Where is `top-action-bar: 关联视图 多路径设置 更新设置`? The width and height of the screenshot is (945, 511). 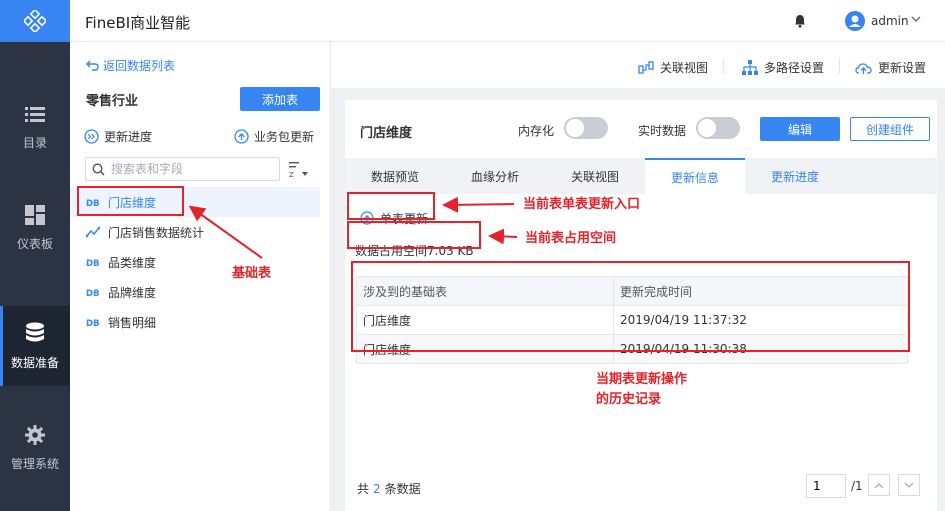
top-action-bar: 关联视图 多路径设置 更新设置 is located at coordinates (638, 65).